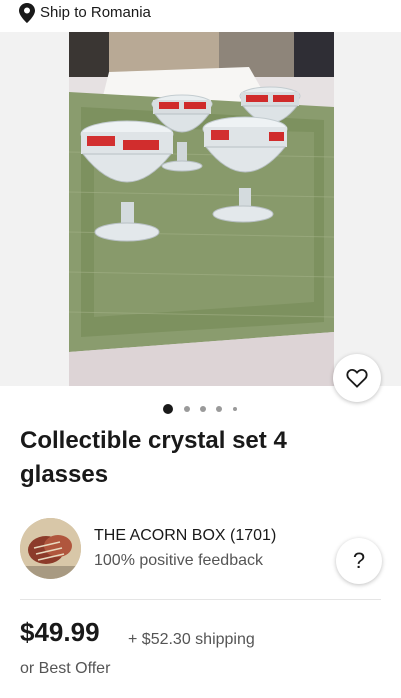  Describe the element at coordinates (27, 13) in the screenshot. I see `map-pin-icon` at that location.